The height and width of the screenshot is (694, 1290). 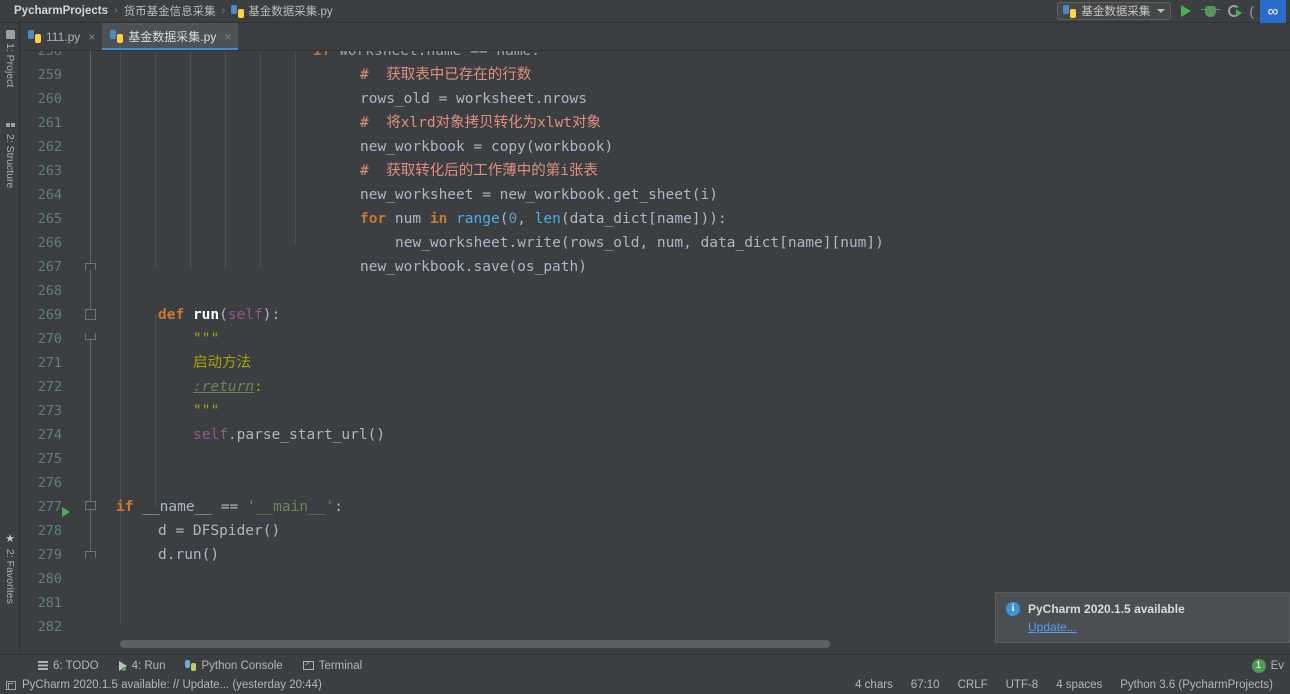 I want to click on line-number: 266, so click(x=49, y=243).